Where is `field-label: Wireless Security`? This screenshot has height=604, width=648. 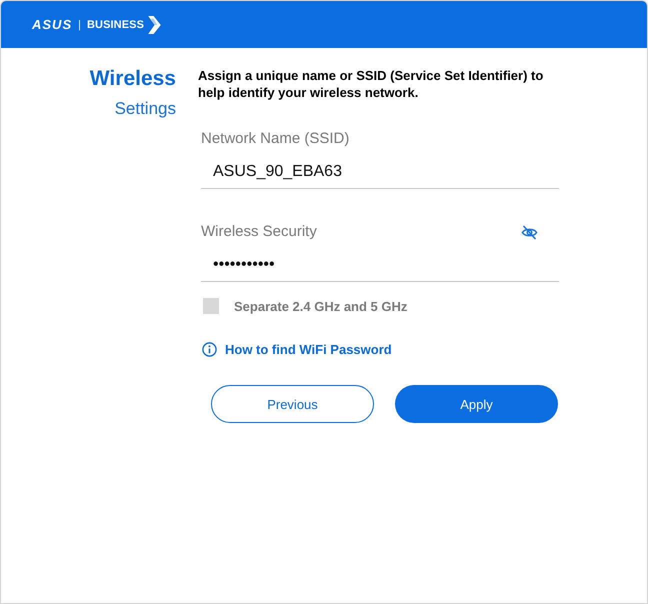 field-label: Wireless Security is located at coordinates (259, 232).